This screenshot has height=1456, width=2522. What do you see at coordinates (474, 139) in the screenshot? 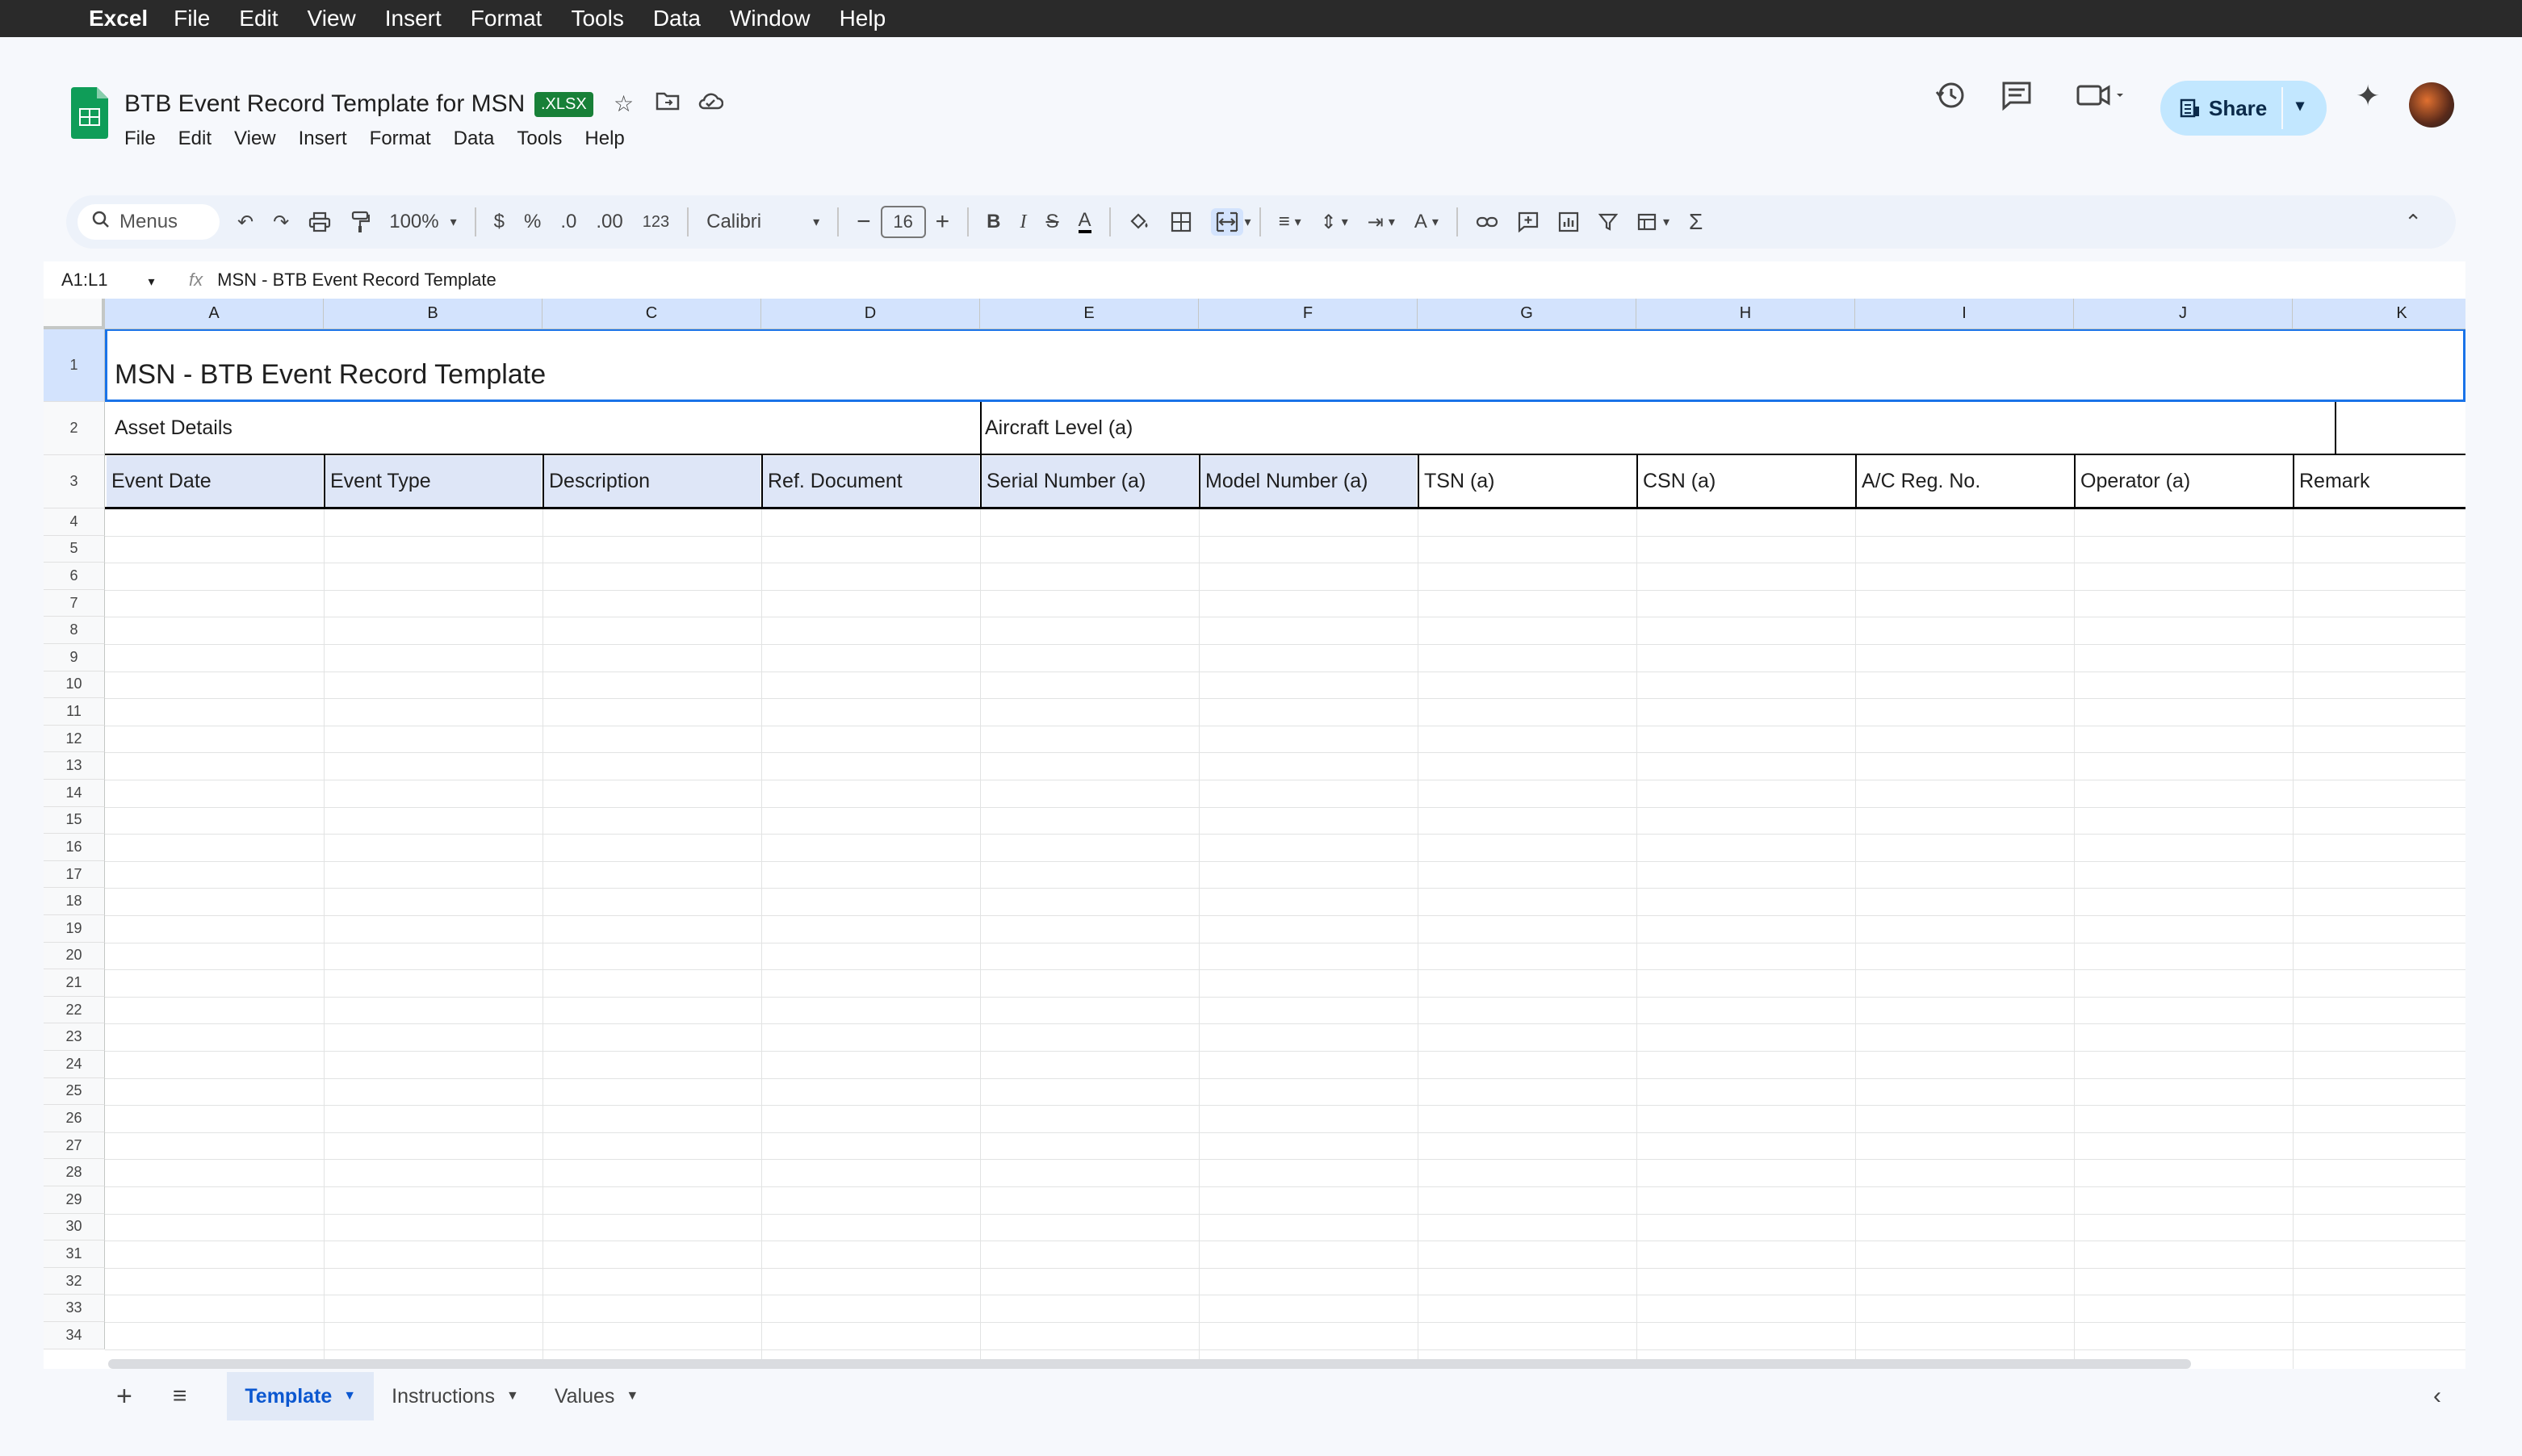
I see `menu-data: Data` at bounding box center [474, 139].